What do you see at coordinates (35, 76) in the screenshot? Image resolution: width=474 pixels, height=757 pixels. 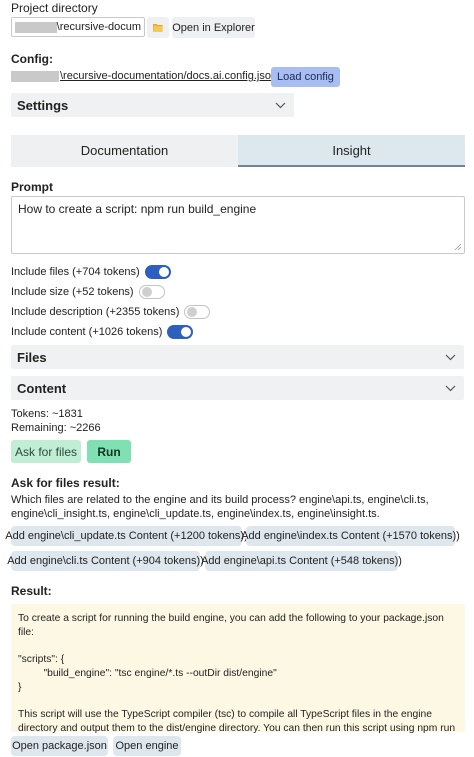 I see `redacted-config-path` at bounding box center [35, 76].